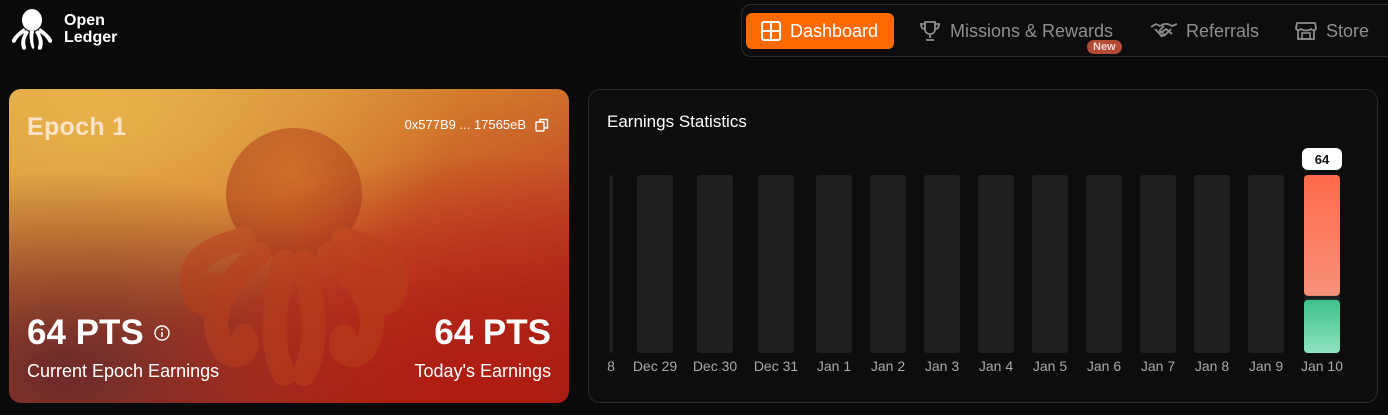 The image size is (1388, 415). What do you see at coordinates (1158, 366) in the screenshot?
I see `x-tick-label: Jan 7` at bounding box center [1158, 366].